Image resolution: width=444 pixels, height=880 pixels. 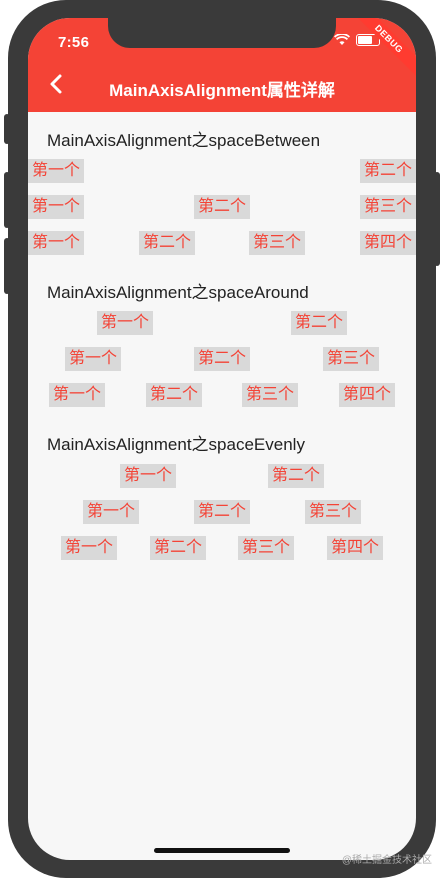 I want to click on row-space-evenly-4: 第一个 第二个 第三个 第四个, so click(x=222, y=548).